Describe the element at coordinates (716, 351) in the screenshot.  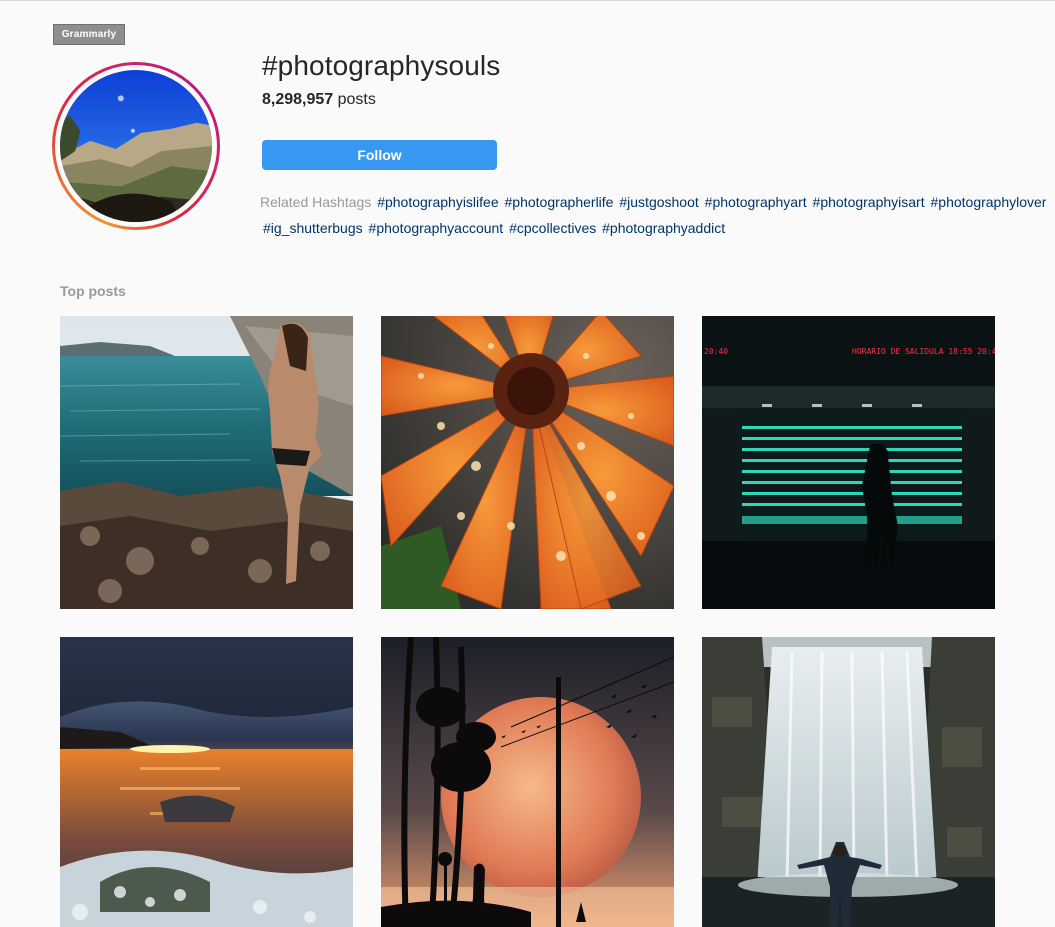
I see `station-sign-text-left: 20:40` at that location.